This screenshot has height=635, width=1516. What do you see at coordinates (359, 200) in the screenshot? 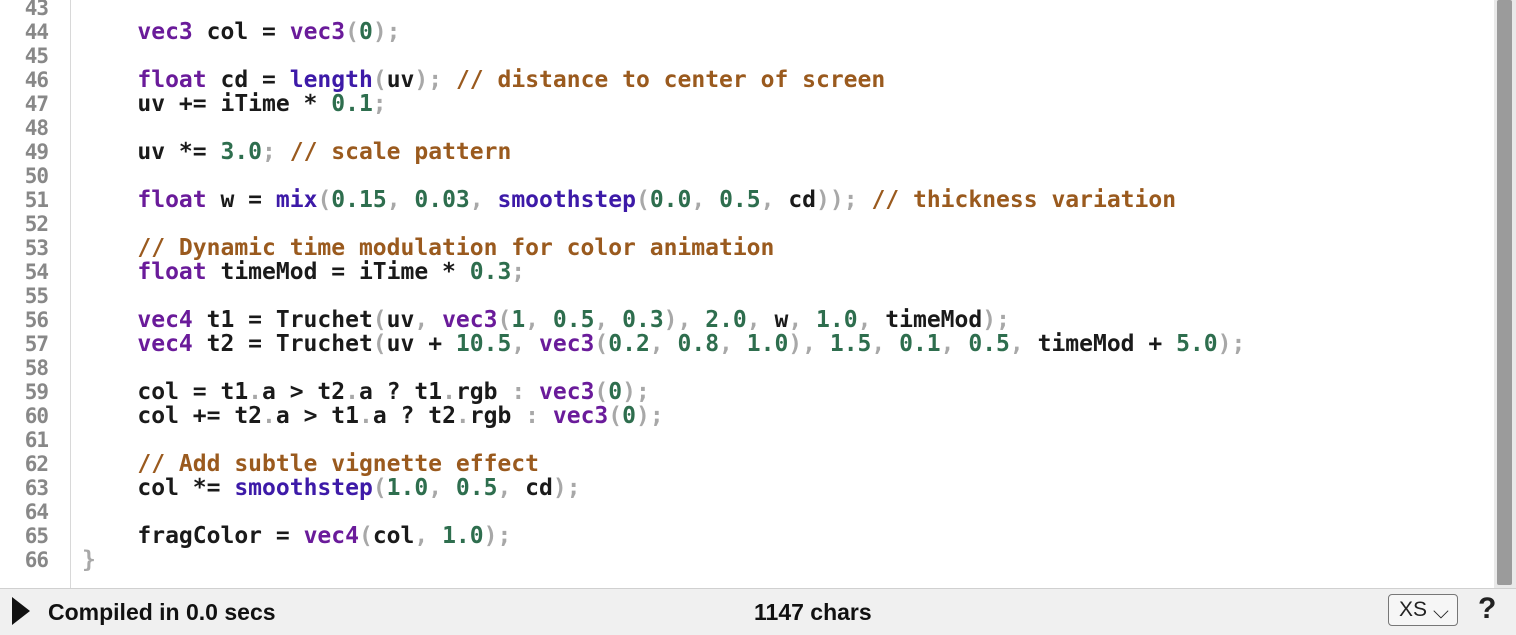
I see `code-token: 0.15` at bounding box center [359, 200].